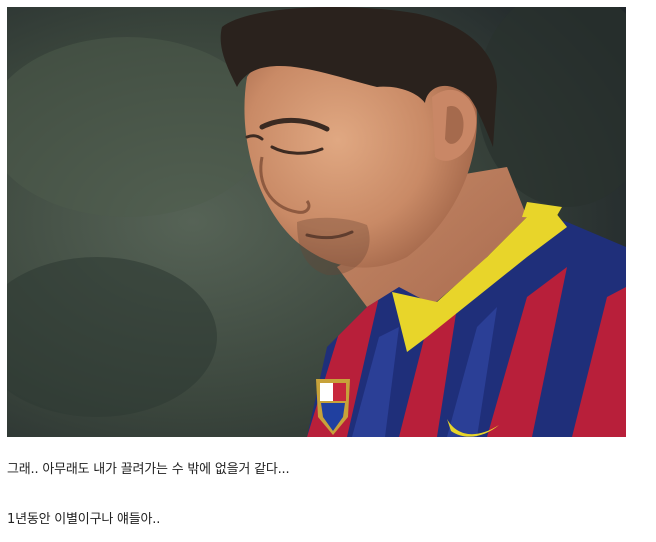 The height and width of the screenshot is (542, 656). What do you see at coordinates (84, 519) in the screenshot?
I see `caption-line-2: 1년동안 이별이구나 얘들아..` at bounding box center [84, 519].